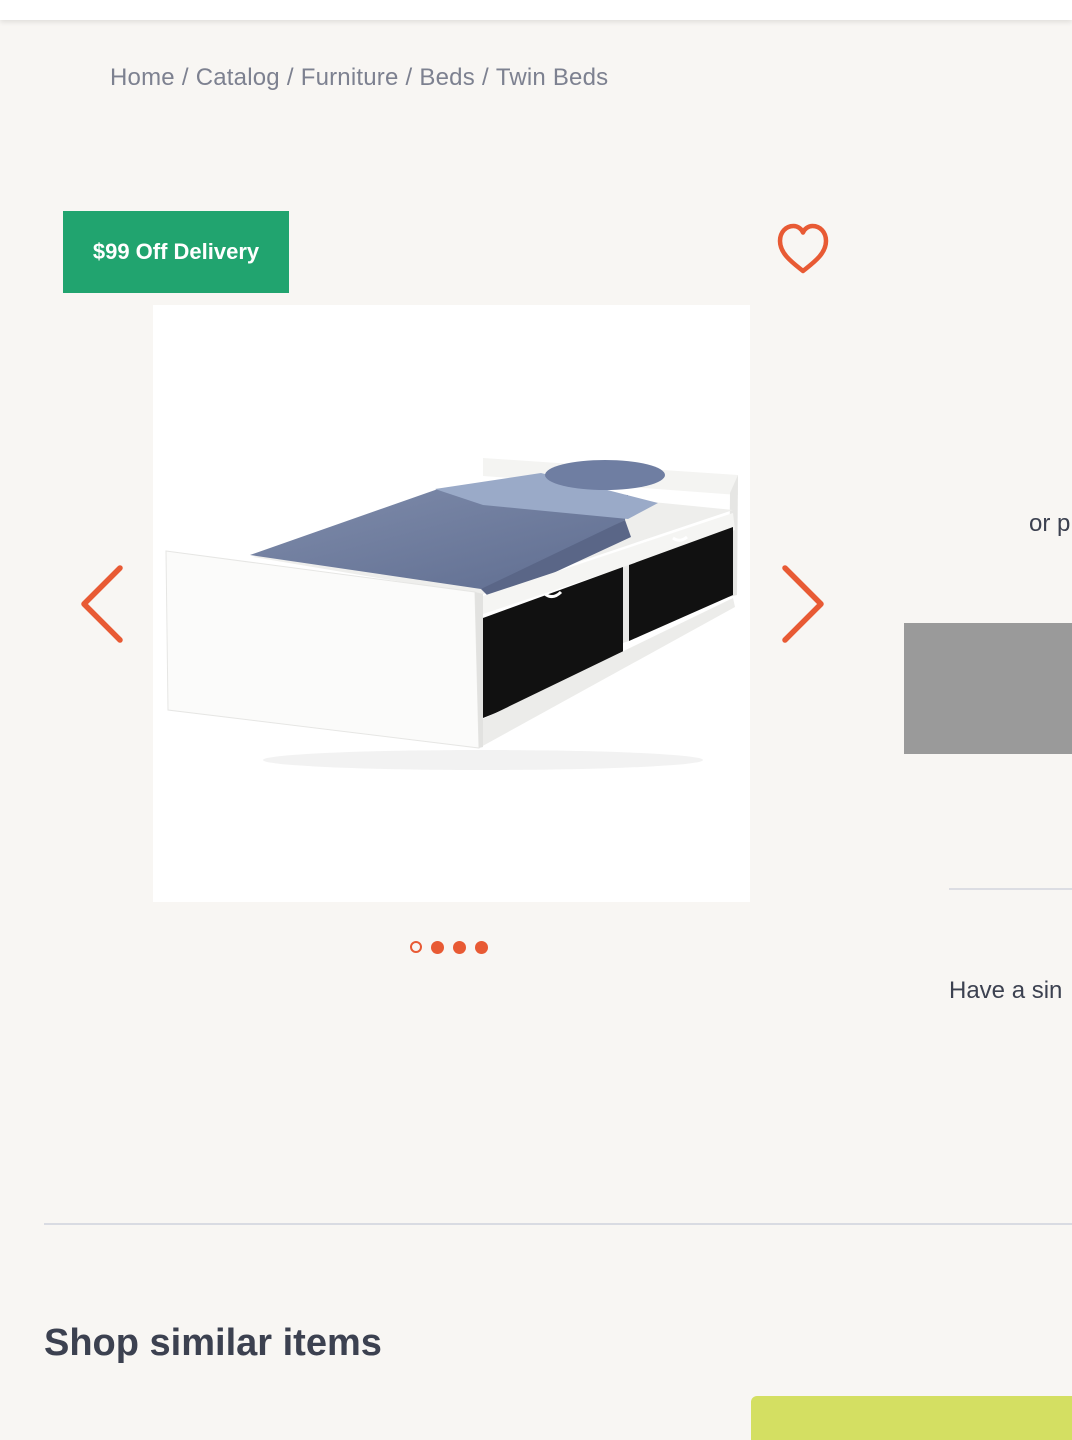  What do you see at coordinates (1050, 523) in the screenshot?
I see `side-or-text: or p` at bounding box center [1050, 523].